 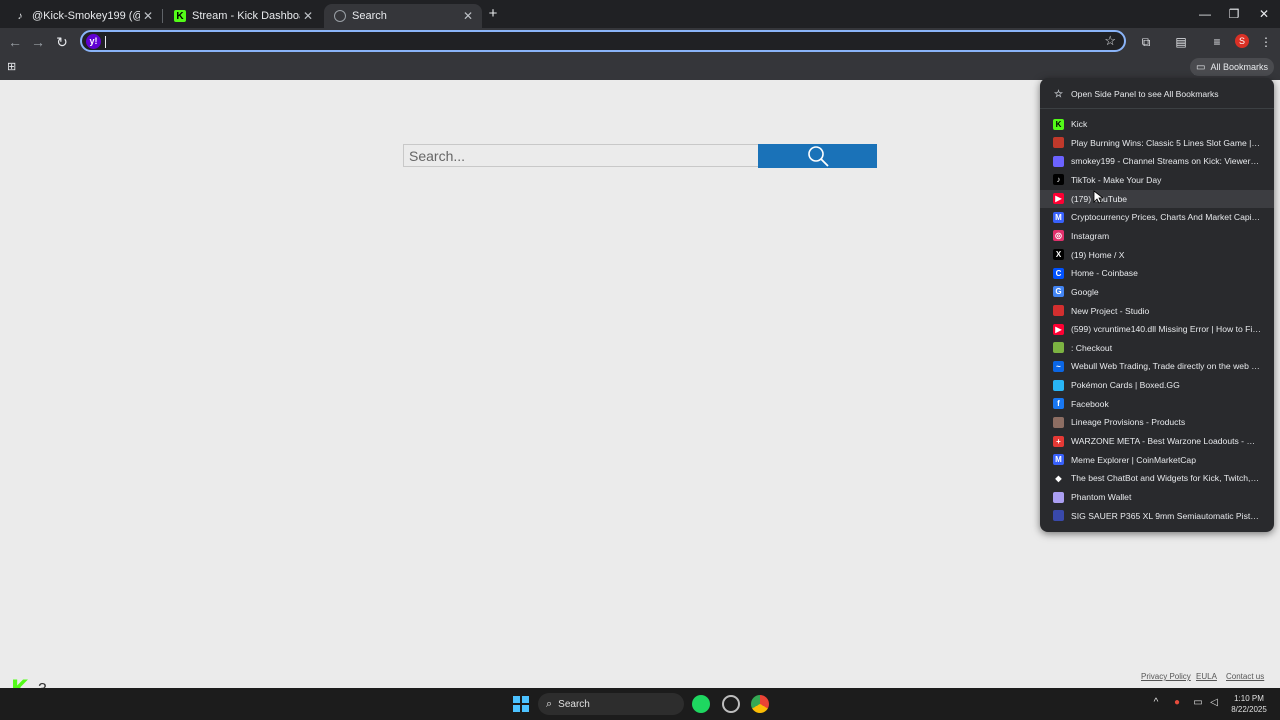 I want to click on bookmark-label: TikTok - Make Your Day, so click(x=1116, y=179).